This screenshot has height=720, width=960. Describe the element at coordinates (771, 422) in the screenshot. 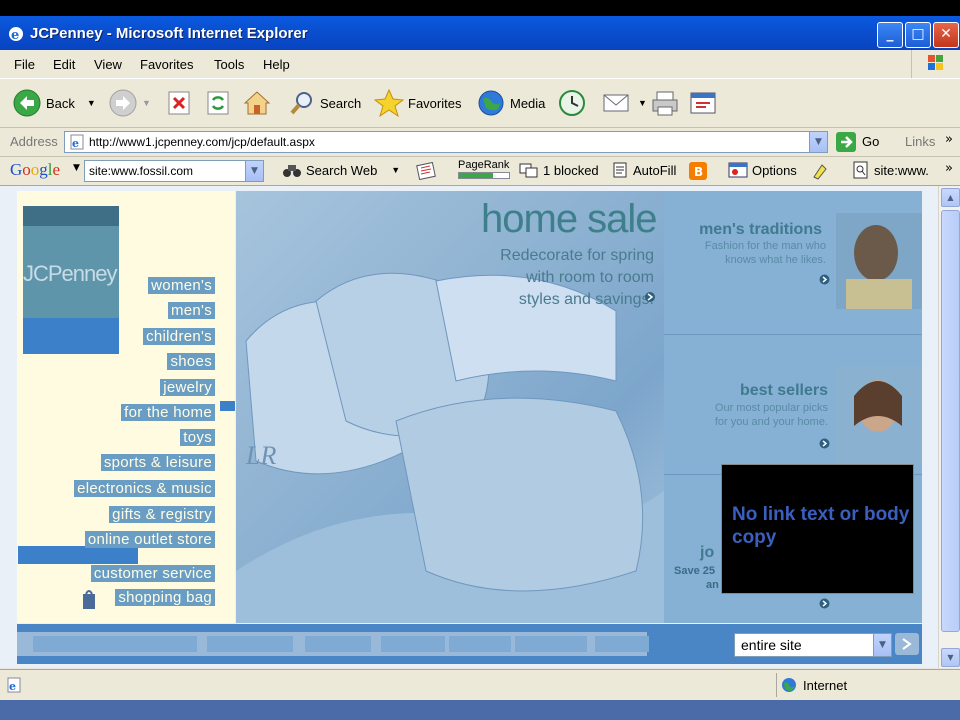

I see `promo-best-line-2: for you and your home.` at that location.